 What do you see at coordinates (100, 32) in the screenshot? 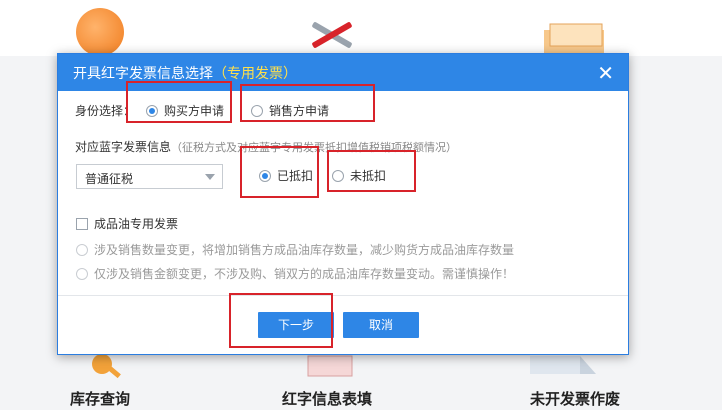
I see `invoice-app-icon` at bounding box center [100, 32].